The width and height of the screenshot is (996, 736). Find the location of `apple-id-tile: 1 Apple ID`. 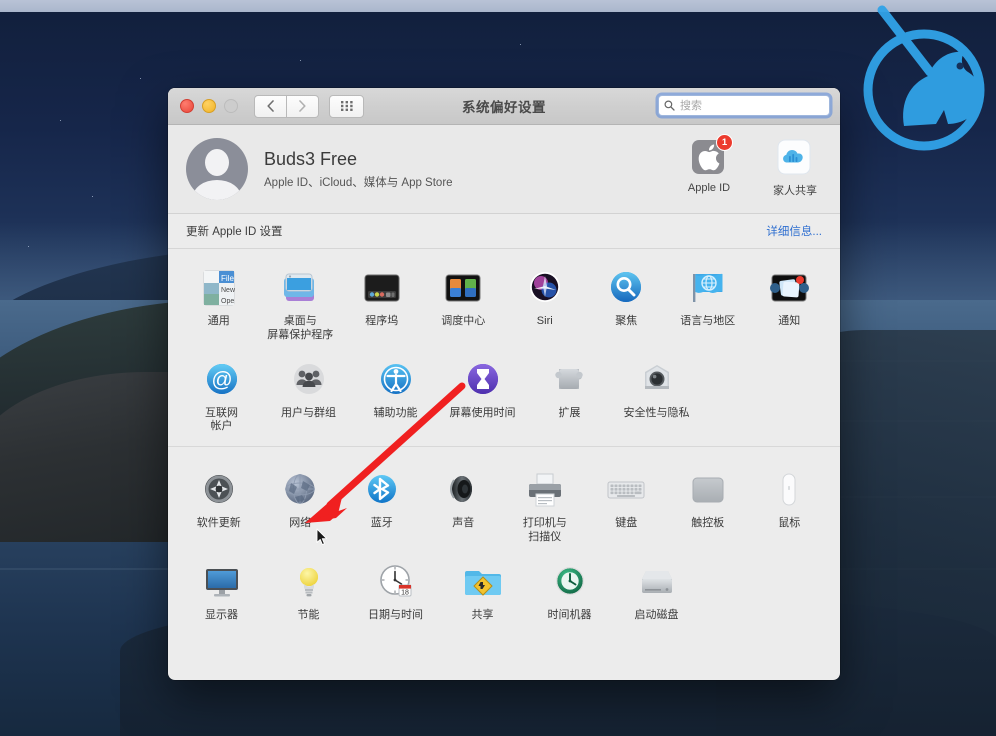

apple-id-tile: 1 Apple ID is located at coordinates (709, 166).